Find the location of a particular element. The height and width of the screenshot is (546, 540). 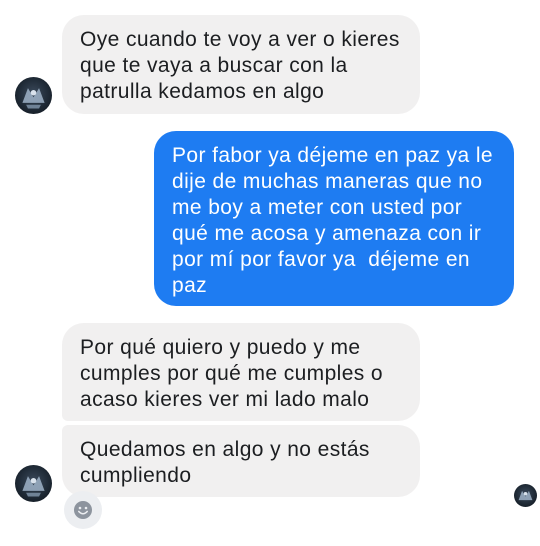

seen-avatar-icon is located at coordinates (525, 495).